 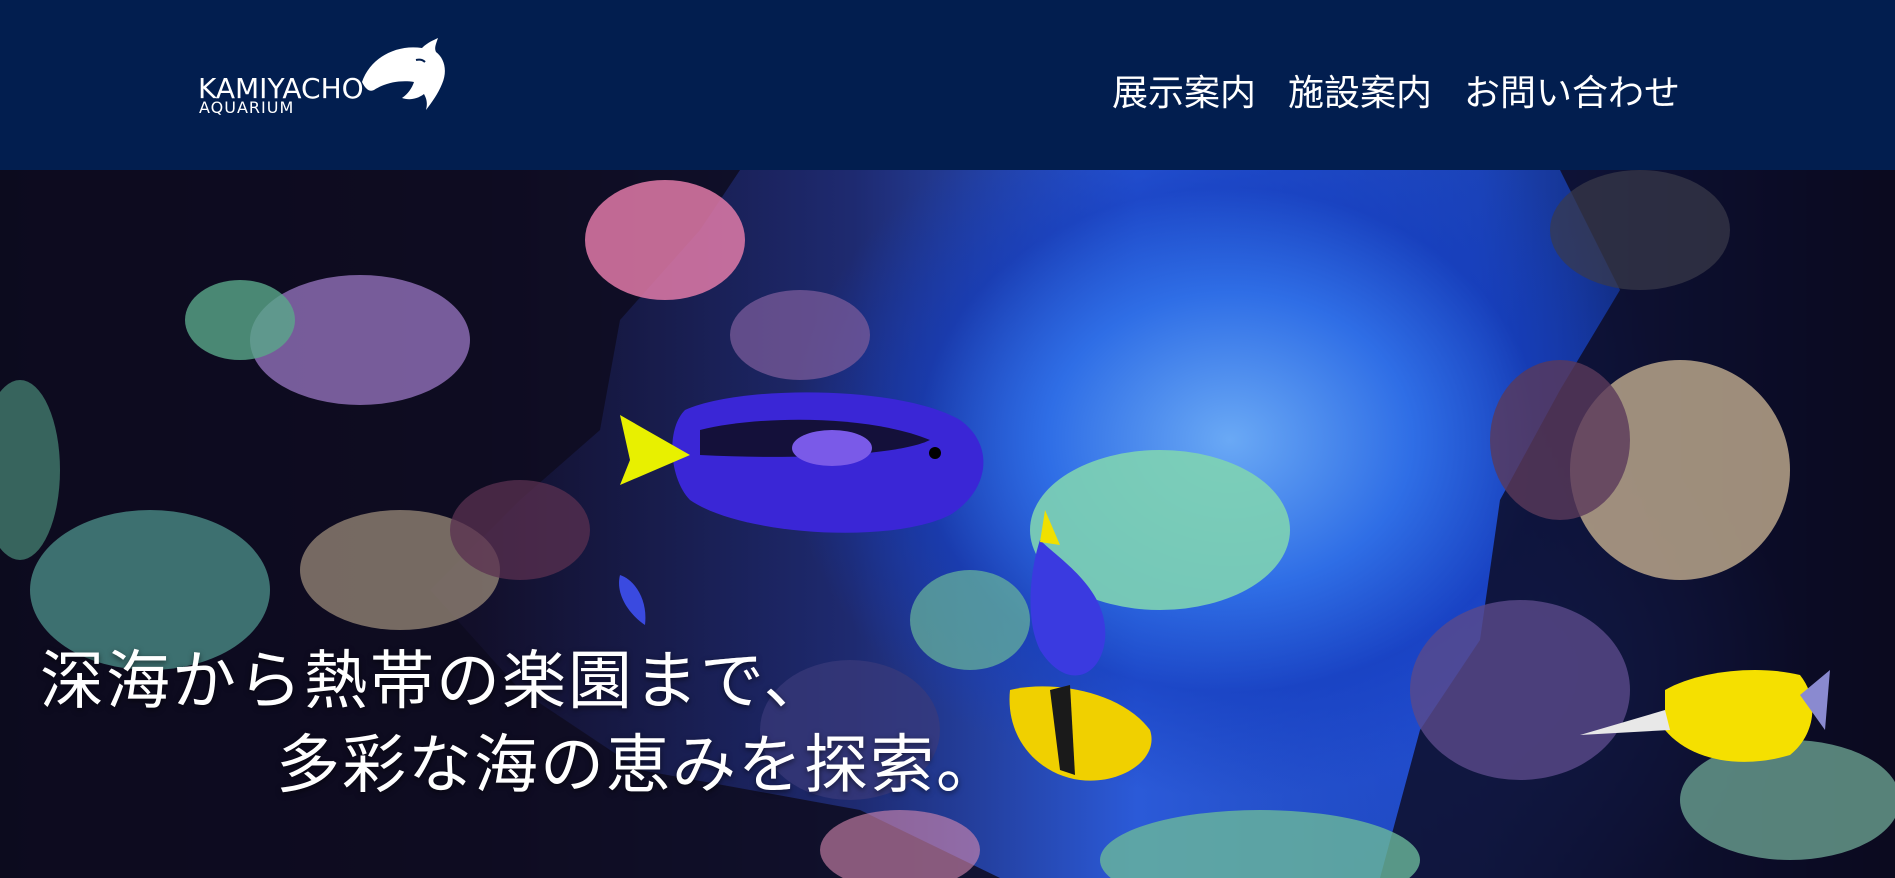 I want to click on nav-item-facilities: 施設案内, so click(x=1360, y=94).